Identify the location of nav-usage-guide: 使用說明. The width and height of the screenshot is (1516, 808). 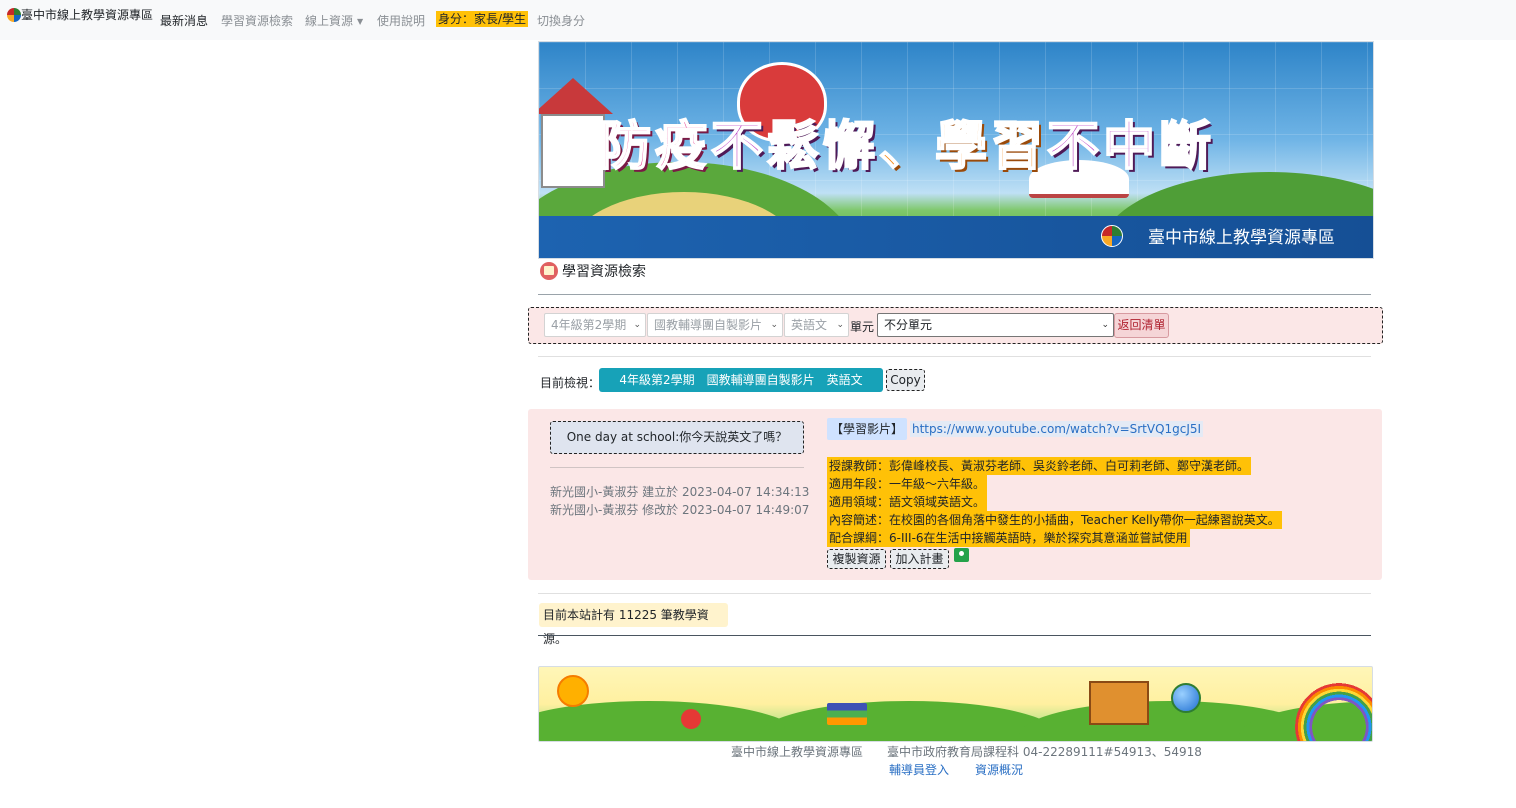
(401, 20).